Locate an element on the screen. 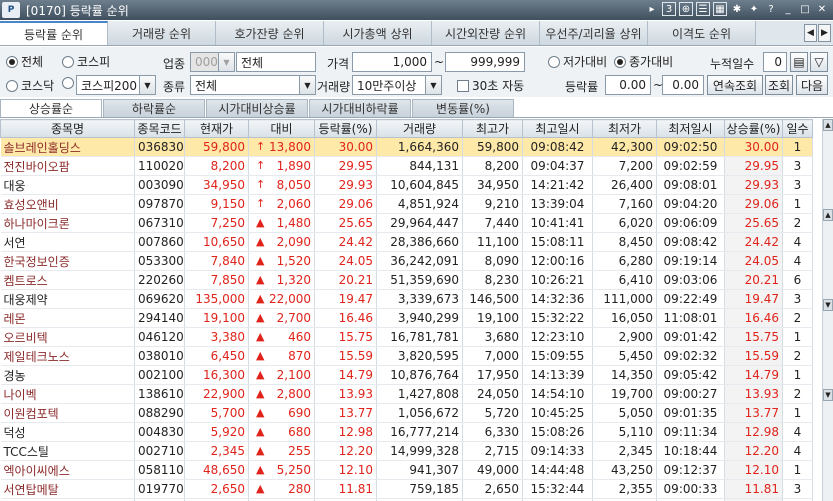 This screenshot has width=833, height=501. rate-min-input: 0.00 is located at coordinates (628, 85).